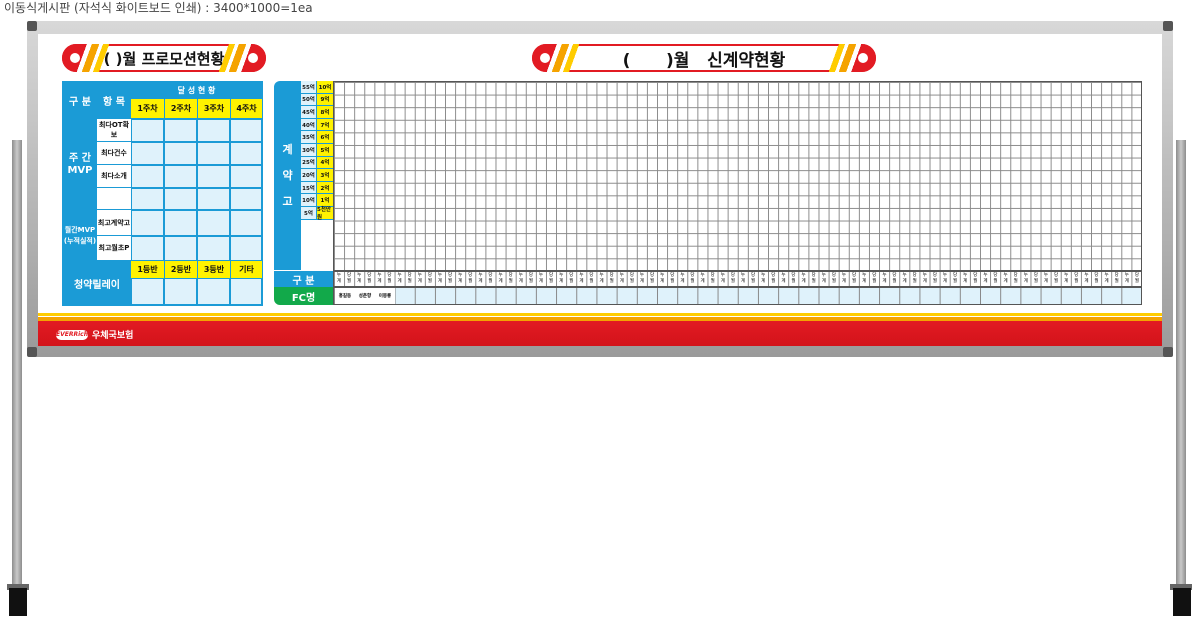 Image resolution: width=1200 pixels, height=618 pixels. I want to click on level-column-a: 55억 50억 45억 40억 35억 30억 25억 20억 15억 10억 5억, so click(309, 150).